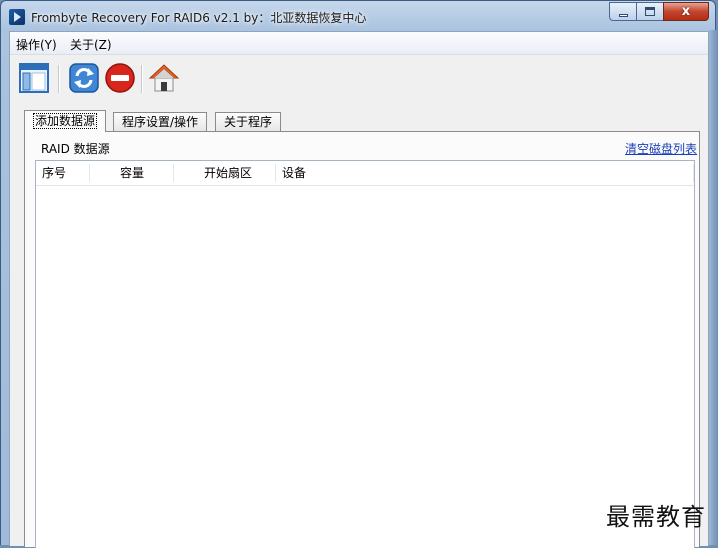  Describe the element at coordinates (485, 173) in the screenshot. I see `column-header-device: 设备` at that location.